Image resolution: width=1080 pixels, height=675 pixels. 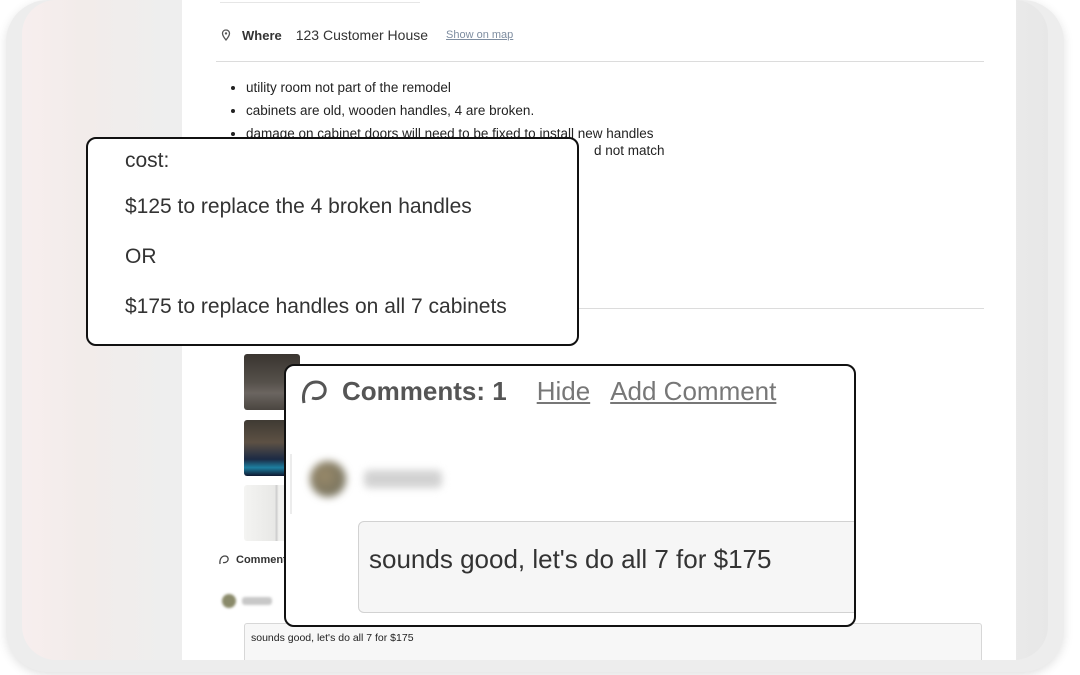 I want to click on show-on-map-link: Show on map, so click(x=479, y=35).